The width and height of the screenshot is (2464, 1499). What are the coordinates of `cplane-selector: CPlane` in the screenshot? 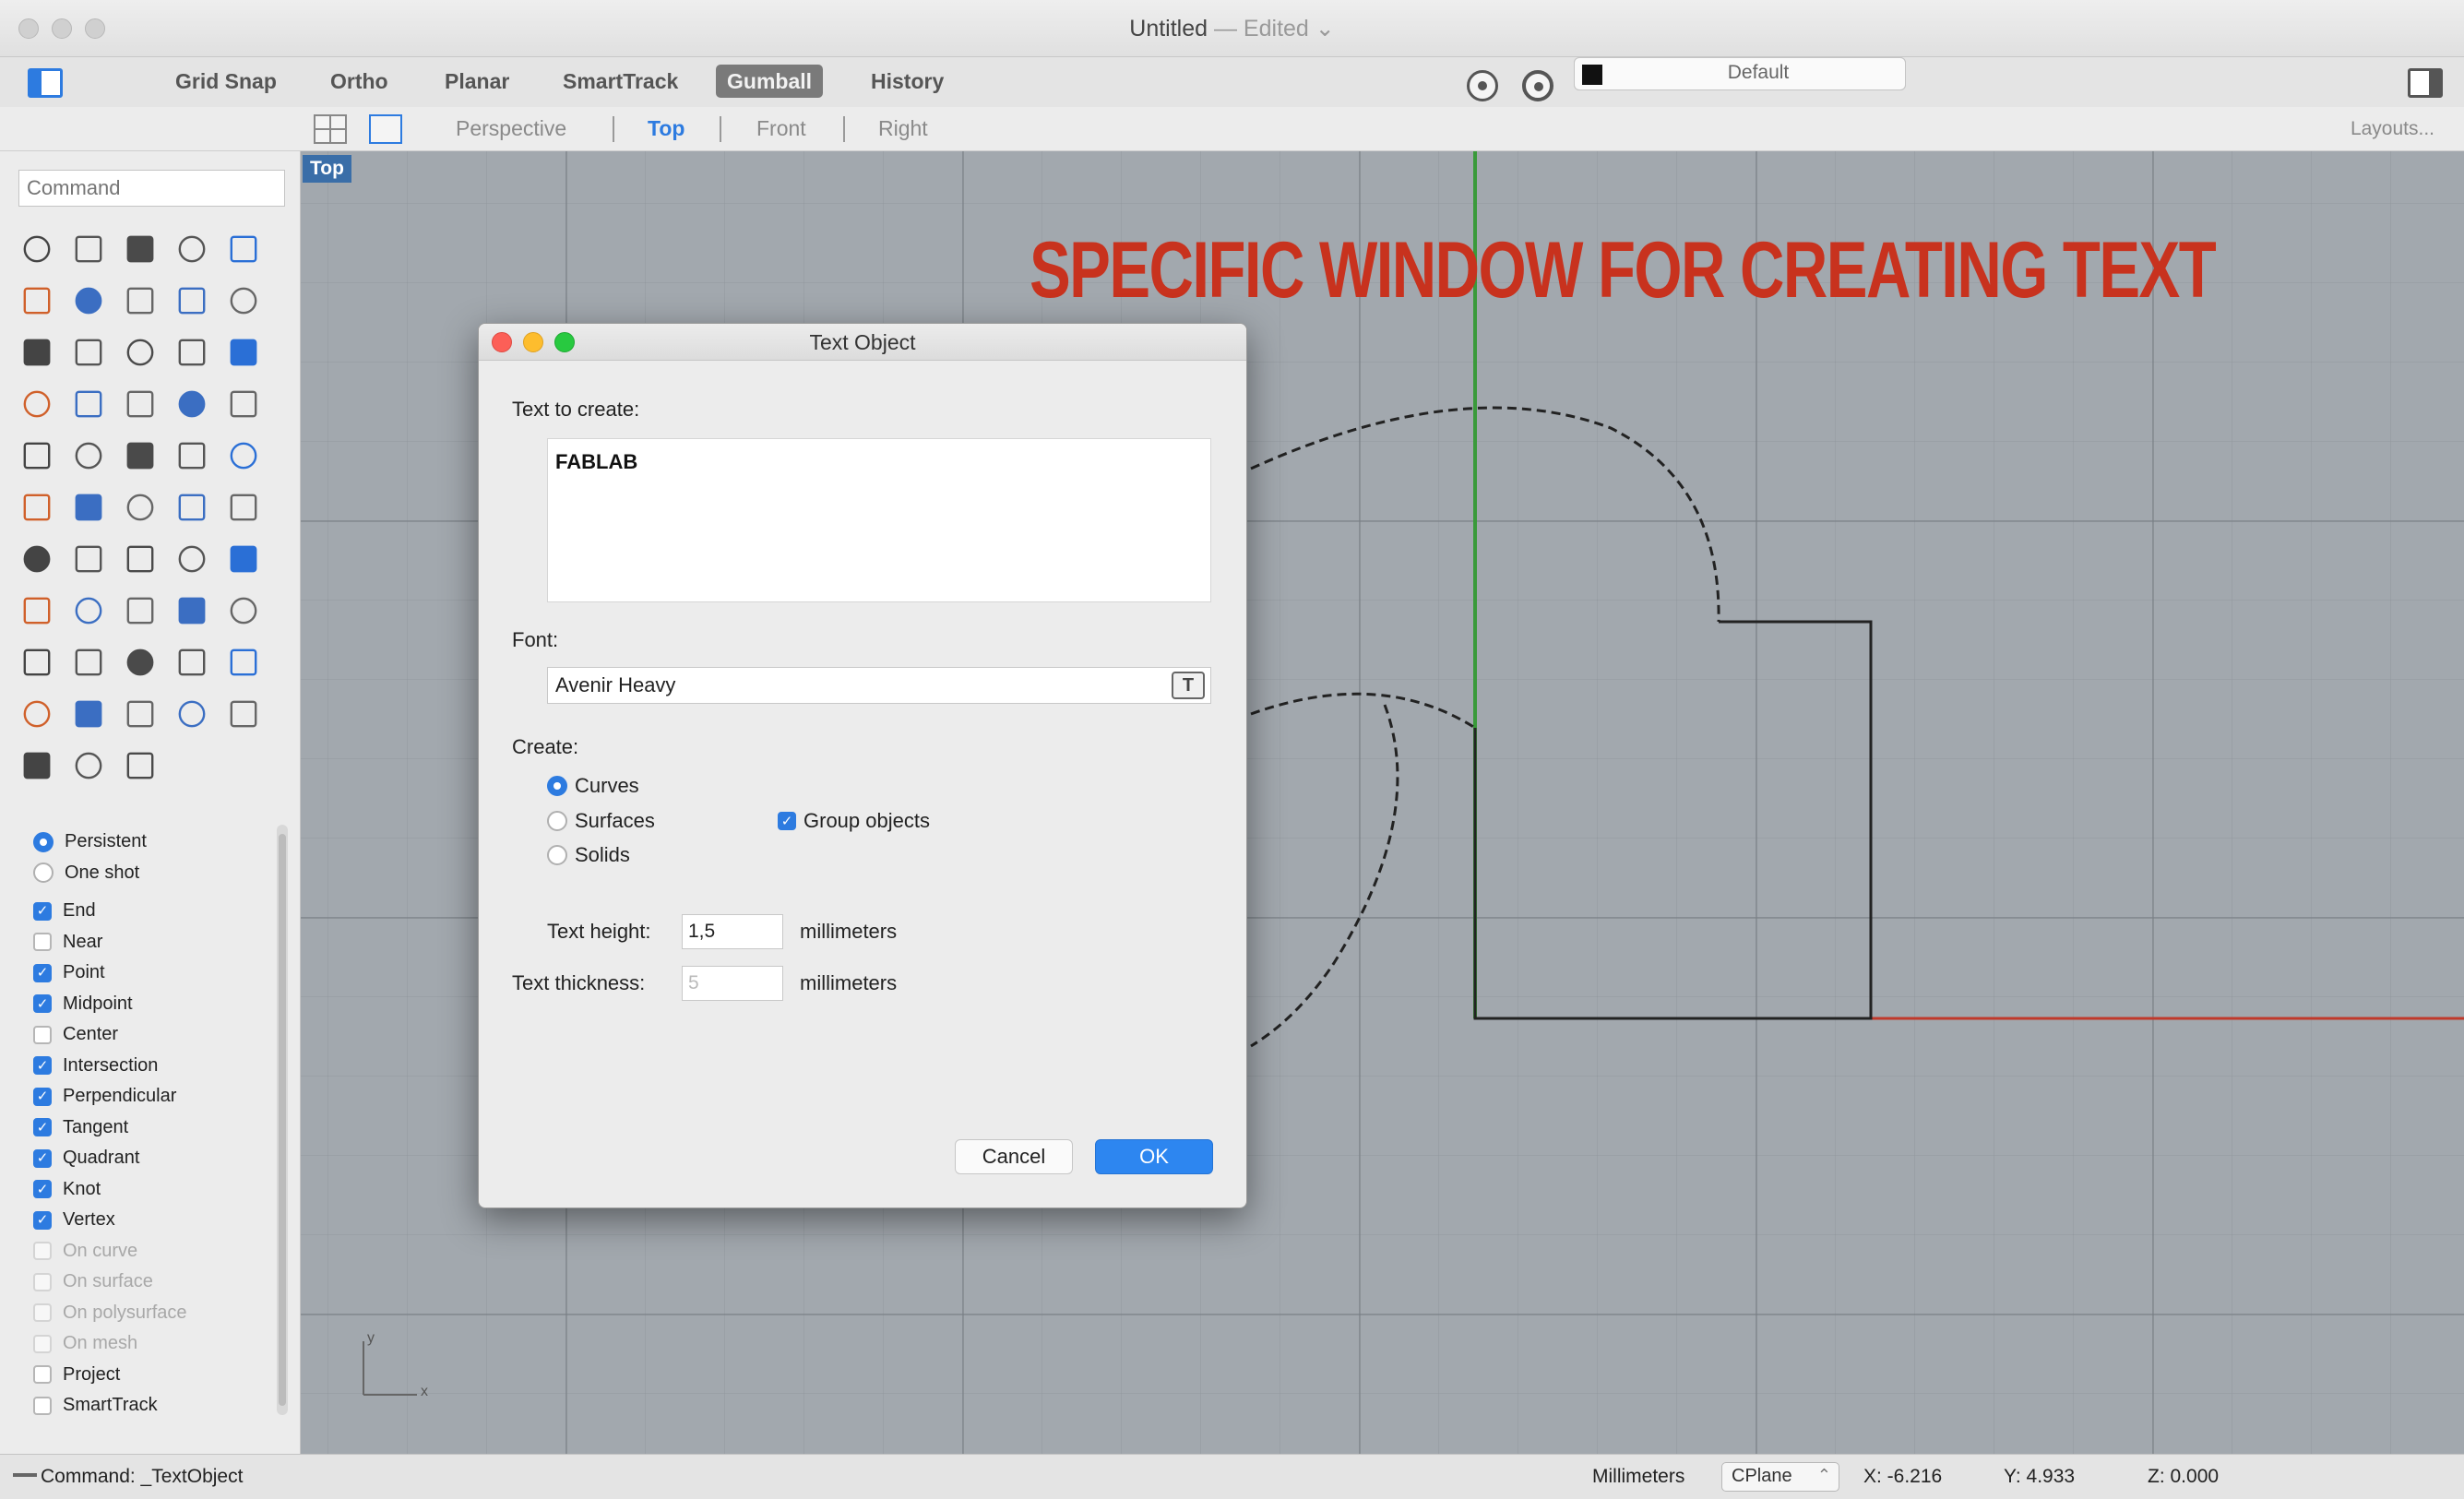 It's located at (1780, 1477).